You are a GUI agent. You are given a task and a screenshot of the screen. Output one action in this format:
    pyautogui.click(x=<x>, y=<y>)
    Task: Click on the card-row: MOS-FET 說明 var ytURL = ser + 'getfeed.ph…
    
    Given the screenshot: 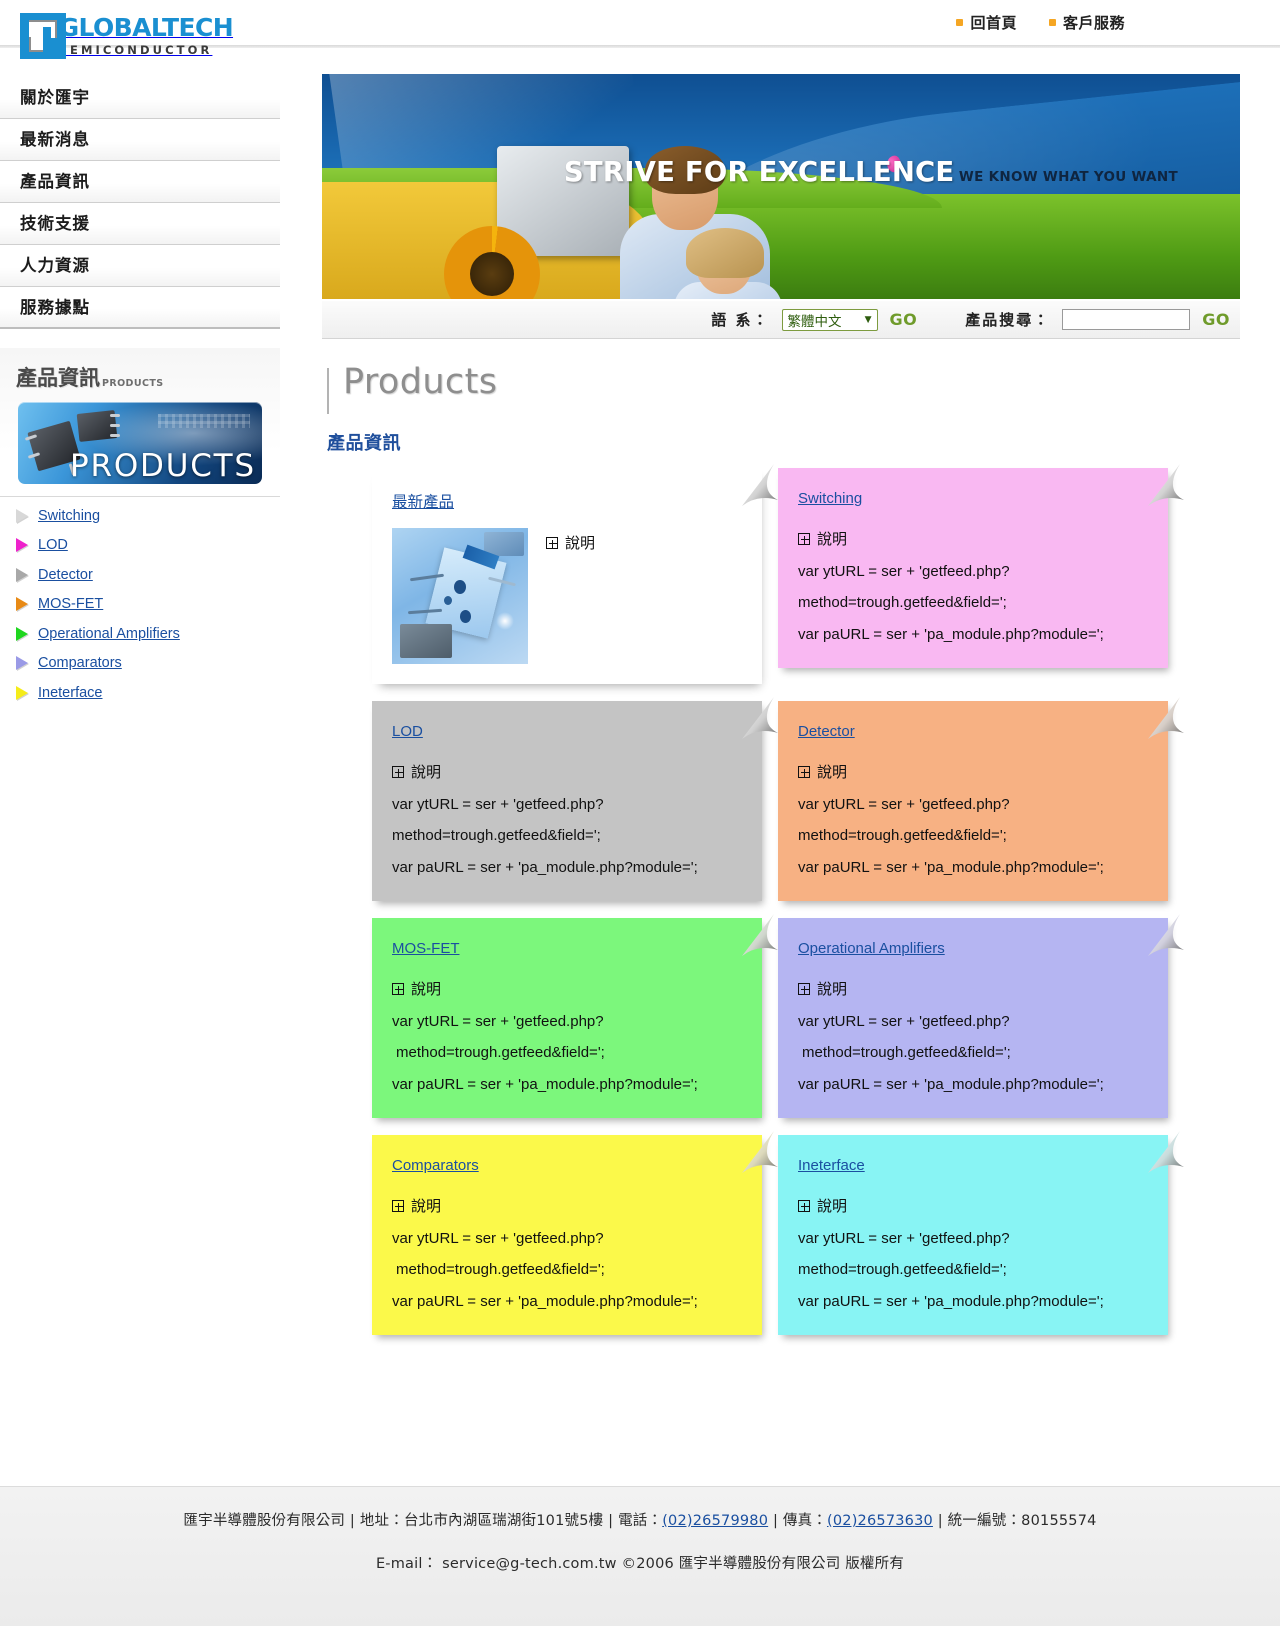 What is the action you would take?
    pyautogui.click(x=797, y=1016)
    